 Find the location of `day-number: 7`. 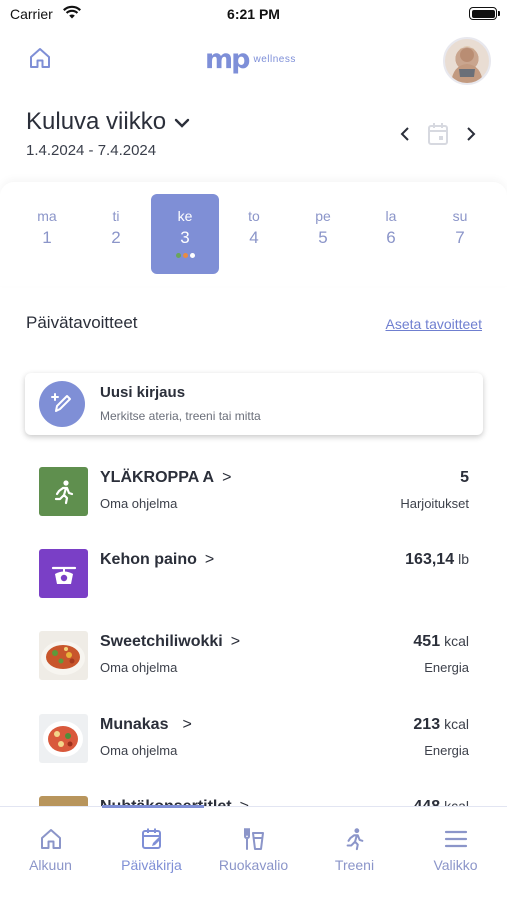

day-number: 7 is located at coordinates (460, 237).